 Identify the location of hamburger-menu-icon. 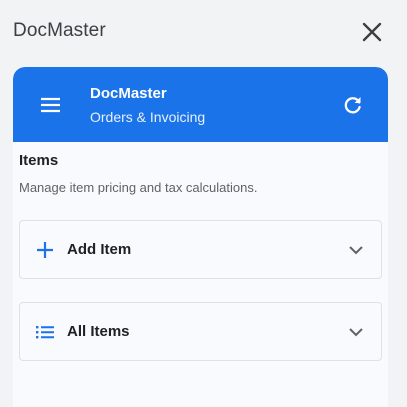
(50, 105).